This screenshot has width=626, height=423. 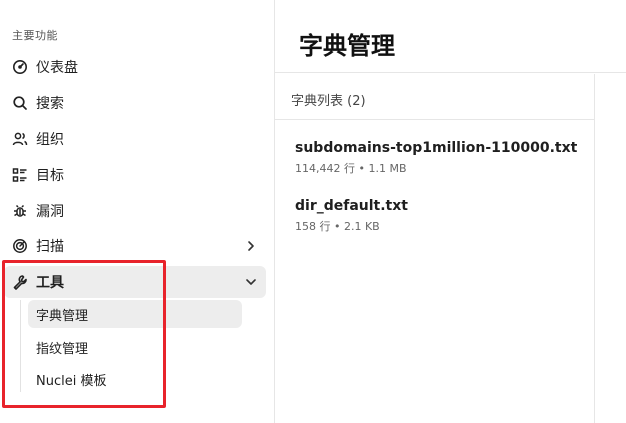 What do you see at coordinates (337, 226) in the screenshot?
I see `file-meta: 158 行 • 2.1 KB` at bounding box center [337, 226].